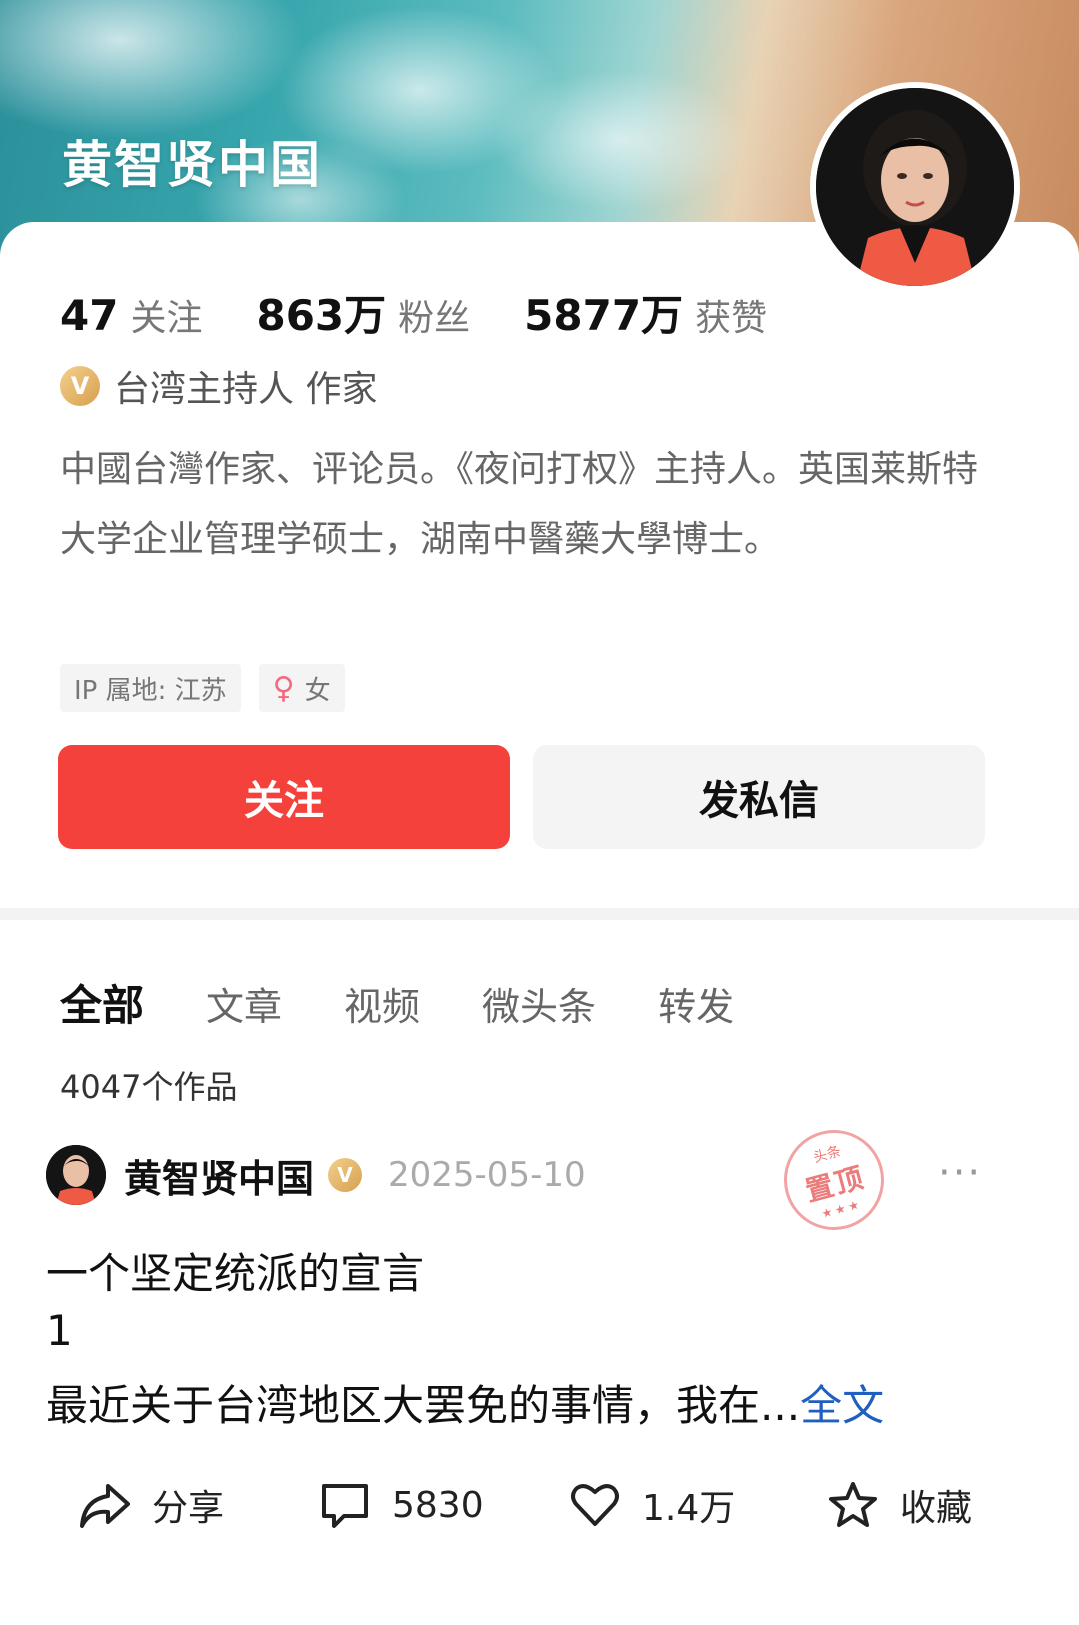 This screenshot has height=1625, width=1079. What do you see at coordinates (899, 1505) in the screenshot?
I see `favorite-button: 收藏` at bounding box center [899, 1505].